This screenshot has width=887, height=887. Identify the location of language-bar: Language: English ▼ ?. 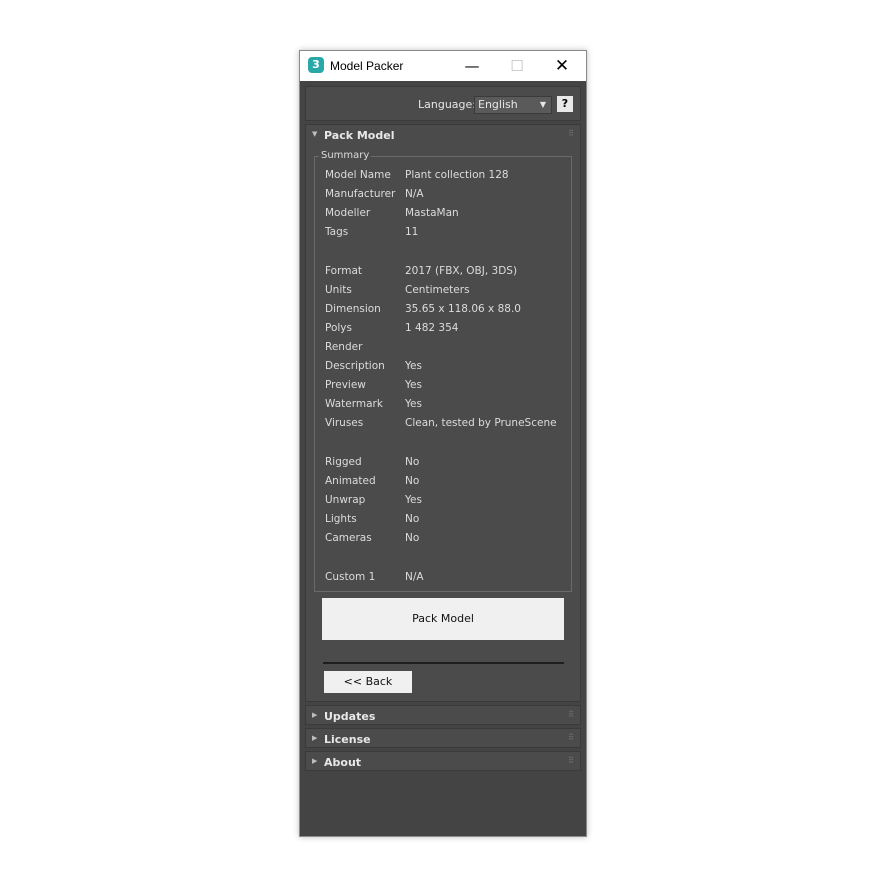
(443, 103).